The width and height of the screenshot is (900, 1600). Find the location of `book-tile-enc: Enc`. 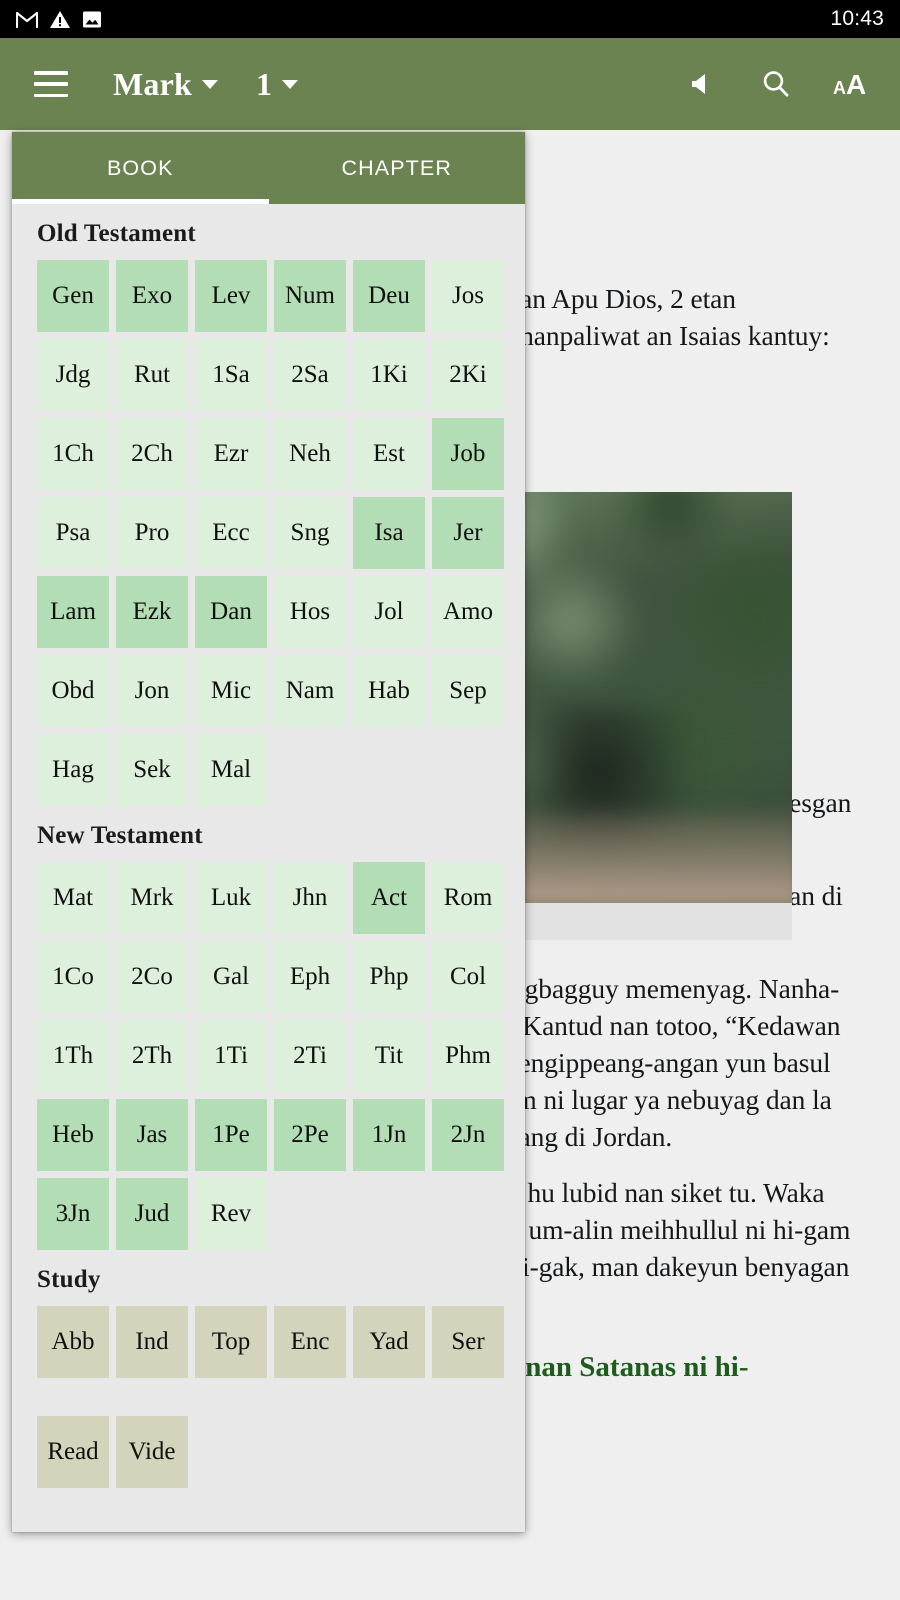

book-tile-enc: Enc is located at coordinates (310, 1342).